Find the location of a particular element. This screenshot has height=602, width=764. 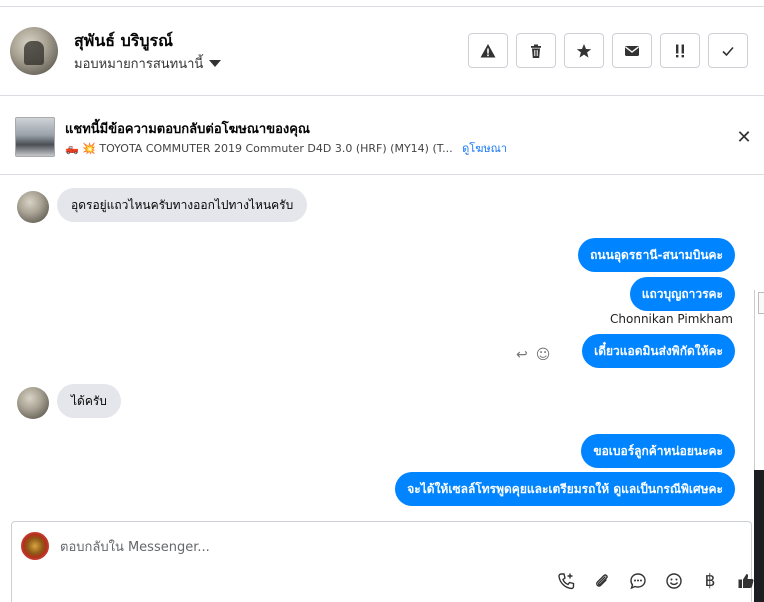

baht-payment-icon: ฿ is located at coordinates (710, 581).